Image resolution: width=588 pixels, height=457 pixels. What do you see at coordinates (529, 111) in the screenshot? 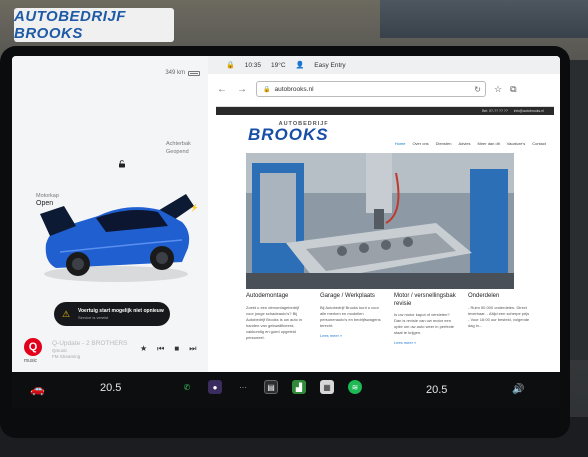
I see `site-email: info@autobrooks.nl` at bounding box center [529, 111].